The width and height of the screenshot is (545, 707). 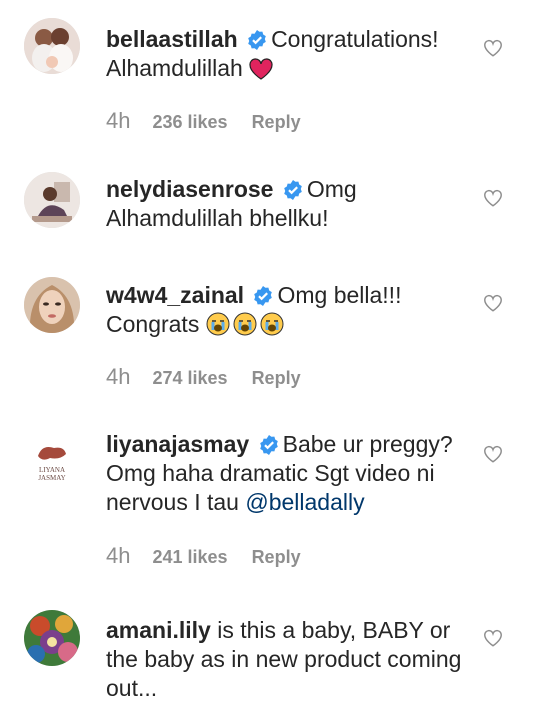 I want to click on comment-meta: 4h 236 likes Reply, so click(x=203, y=121).